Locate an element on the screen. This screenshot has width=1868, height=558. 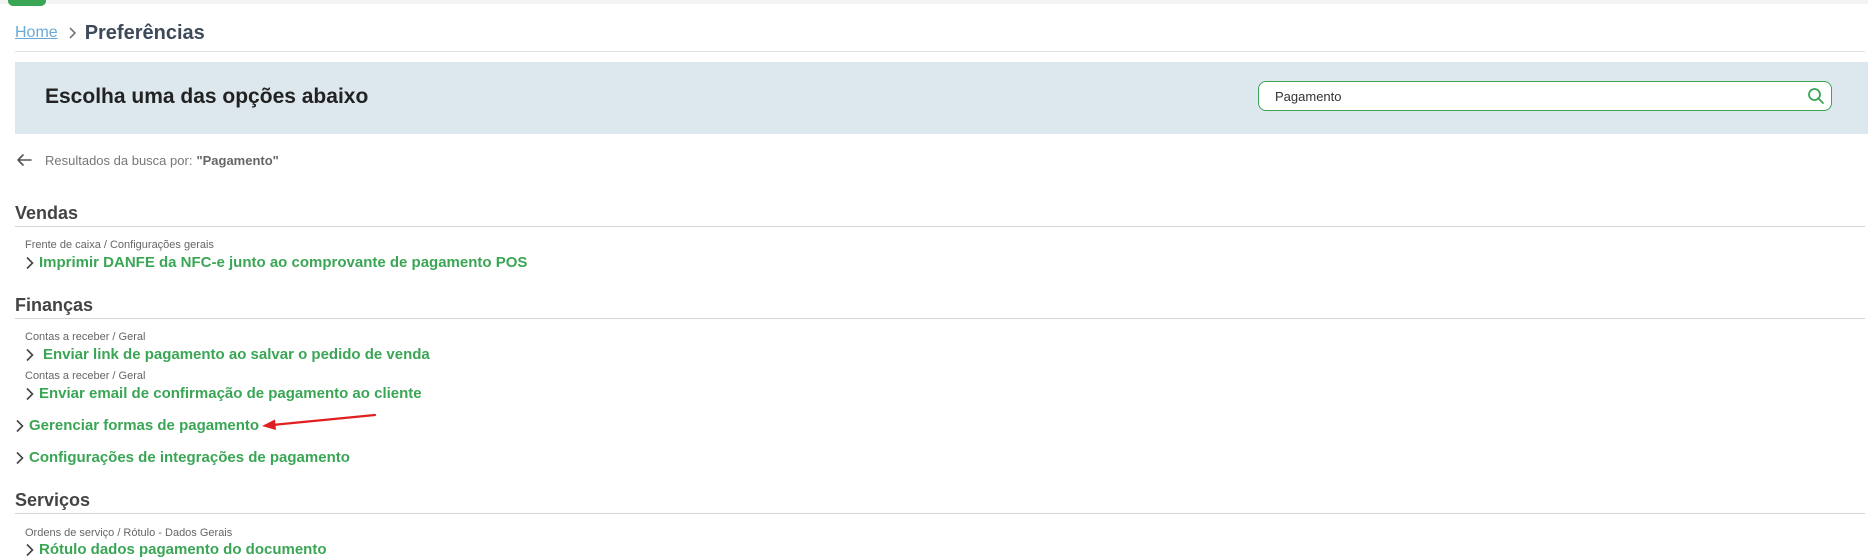
back-arrow-icon is located at coordinates (24, 160).